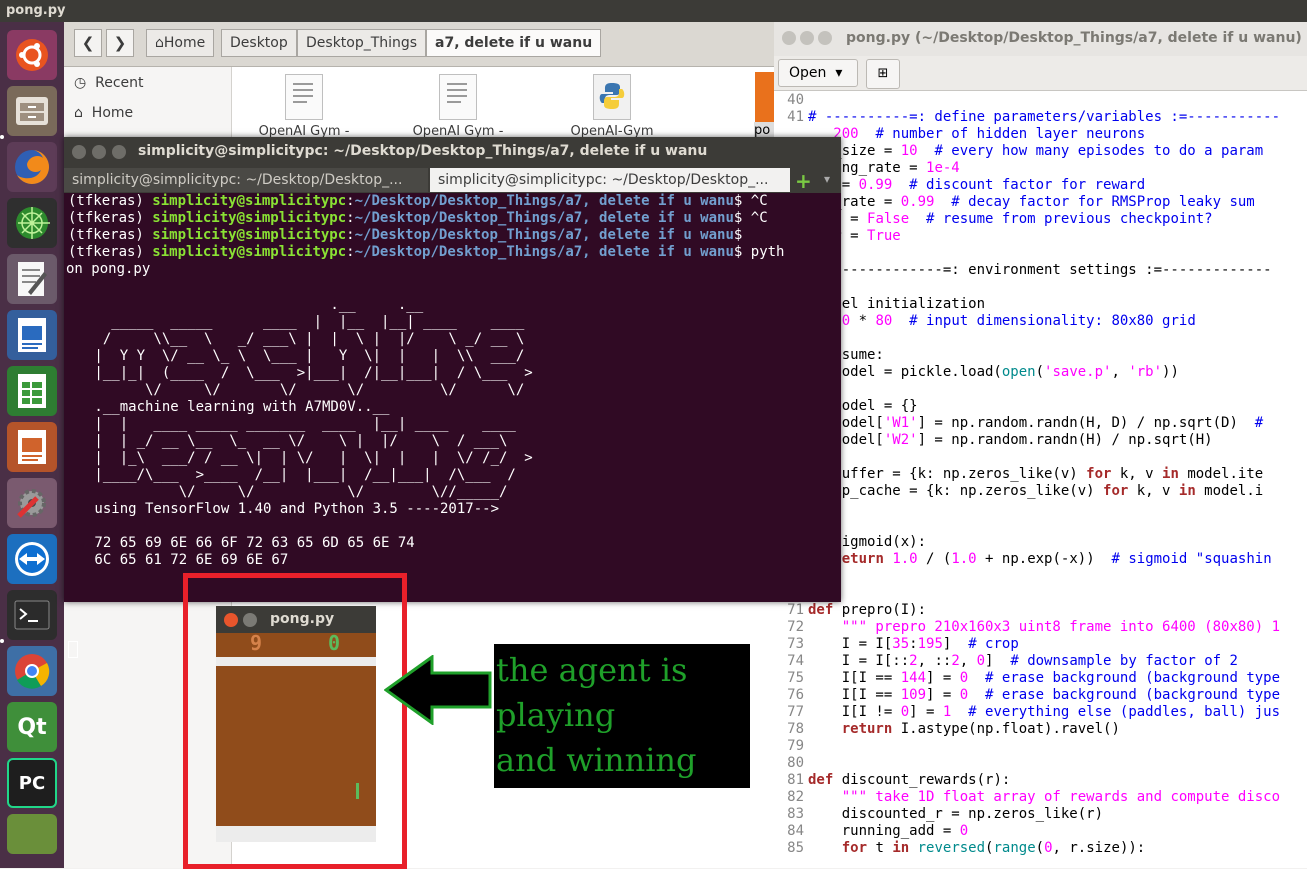 This screenshot has width=1307, height=869. Describe the element at coordinates (296, 834) in the screenshot. I see `bottom-wall` at that location.